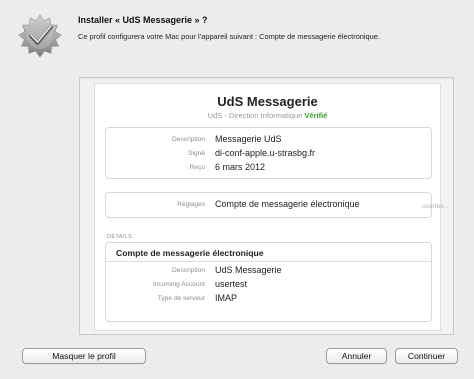 This screenshot has height=379, width=474. I want to click on summary-value: di-conf-apple.u-strasbg.fr, so click(265, 153).